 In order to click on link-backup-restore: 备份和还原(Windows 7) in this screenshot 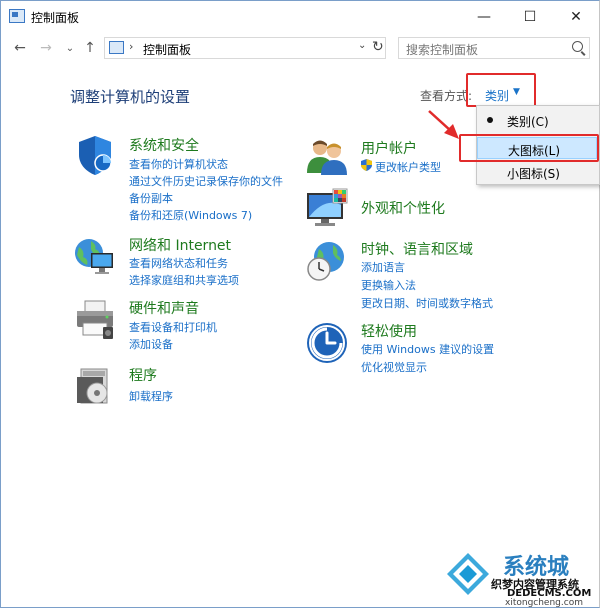, I will do `click(190, 215)`.